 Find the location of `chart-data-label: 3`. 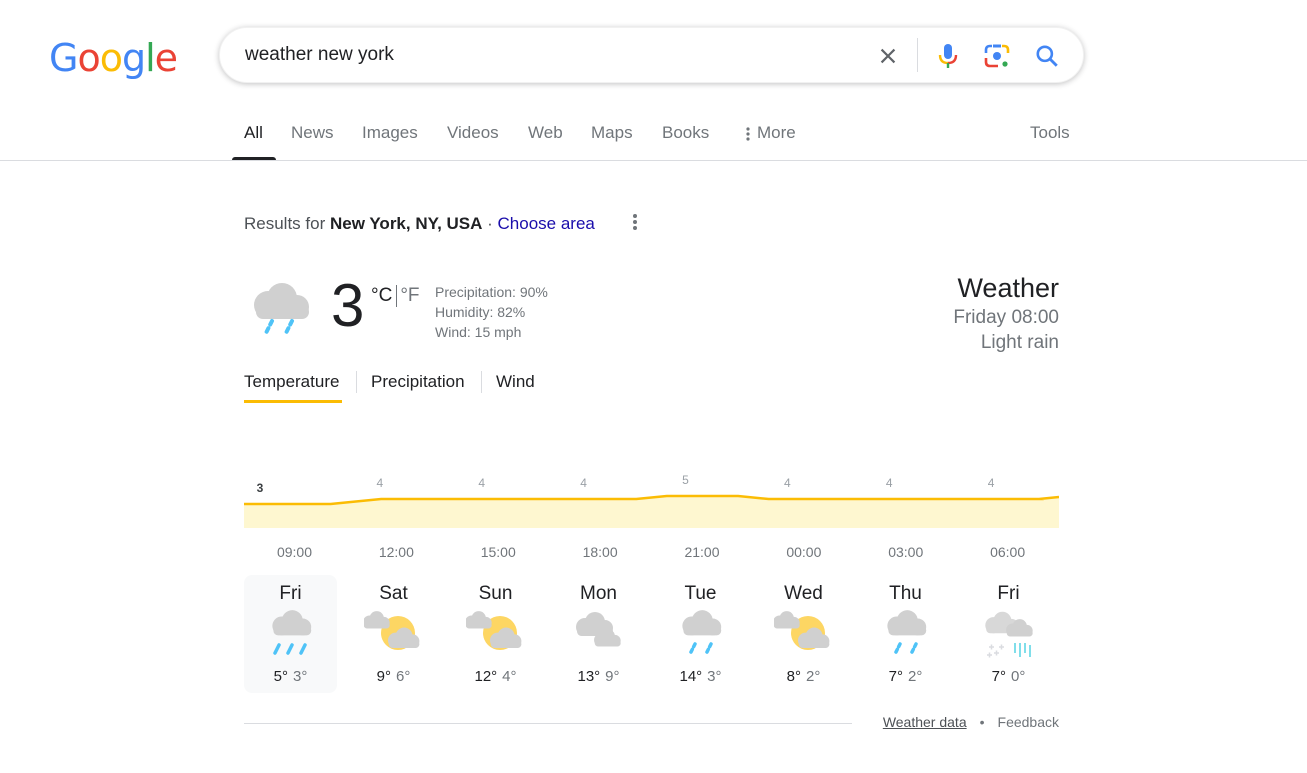

chart-data-label: 3 is located at coordinates (260, 488).